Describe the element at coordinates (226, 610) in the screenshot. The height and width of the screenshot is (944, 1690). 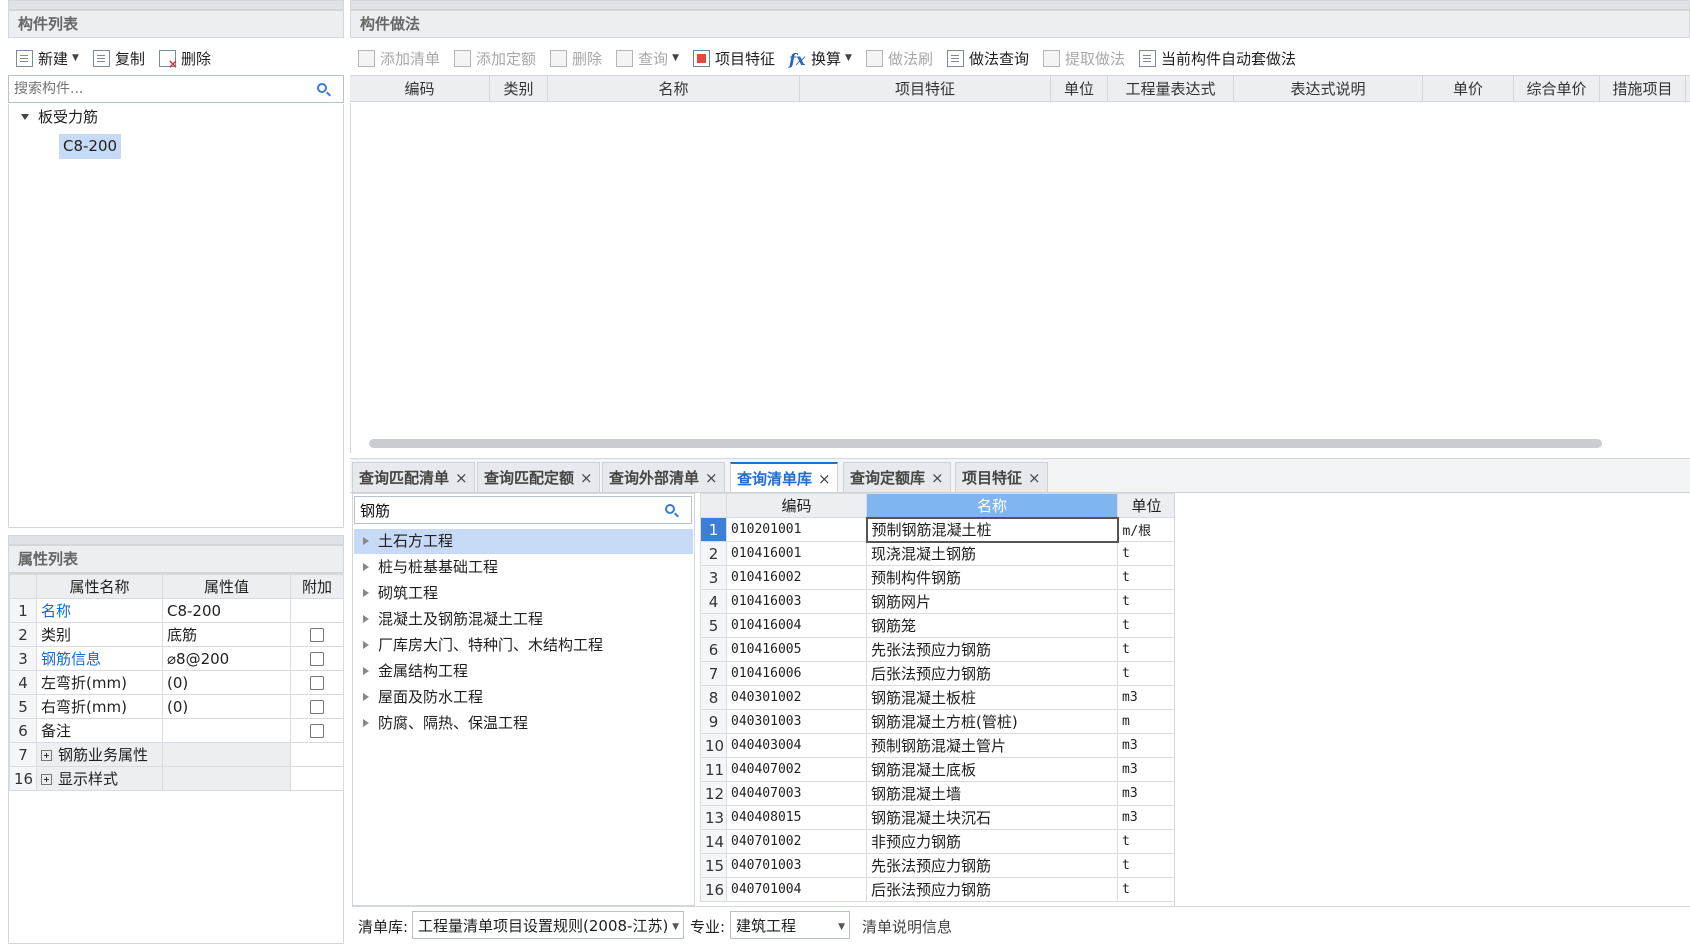
I see `prop-value: C8-200` at that location.